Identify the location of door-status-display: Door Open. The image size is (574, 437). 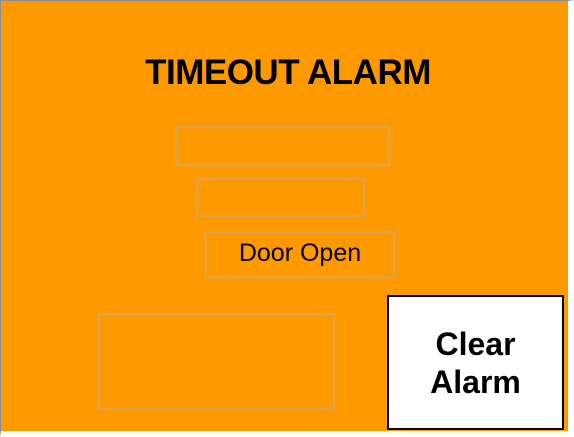
(300, 254).